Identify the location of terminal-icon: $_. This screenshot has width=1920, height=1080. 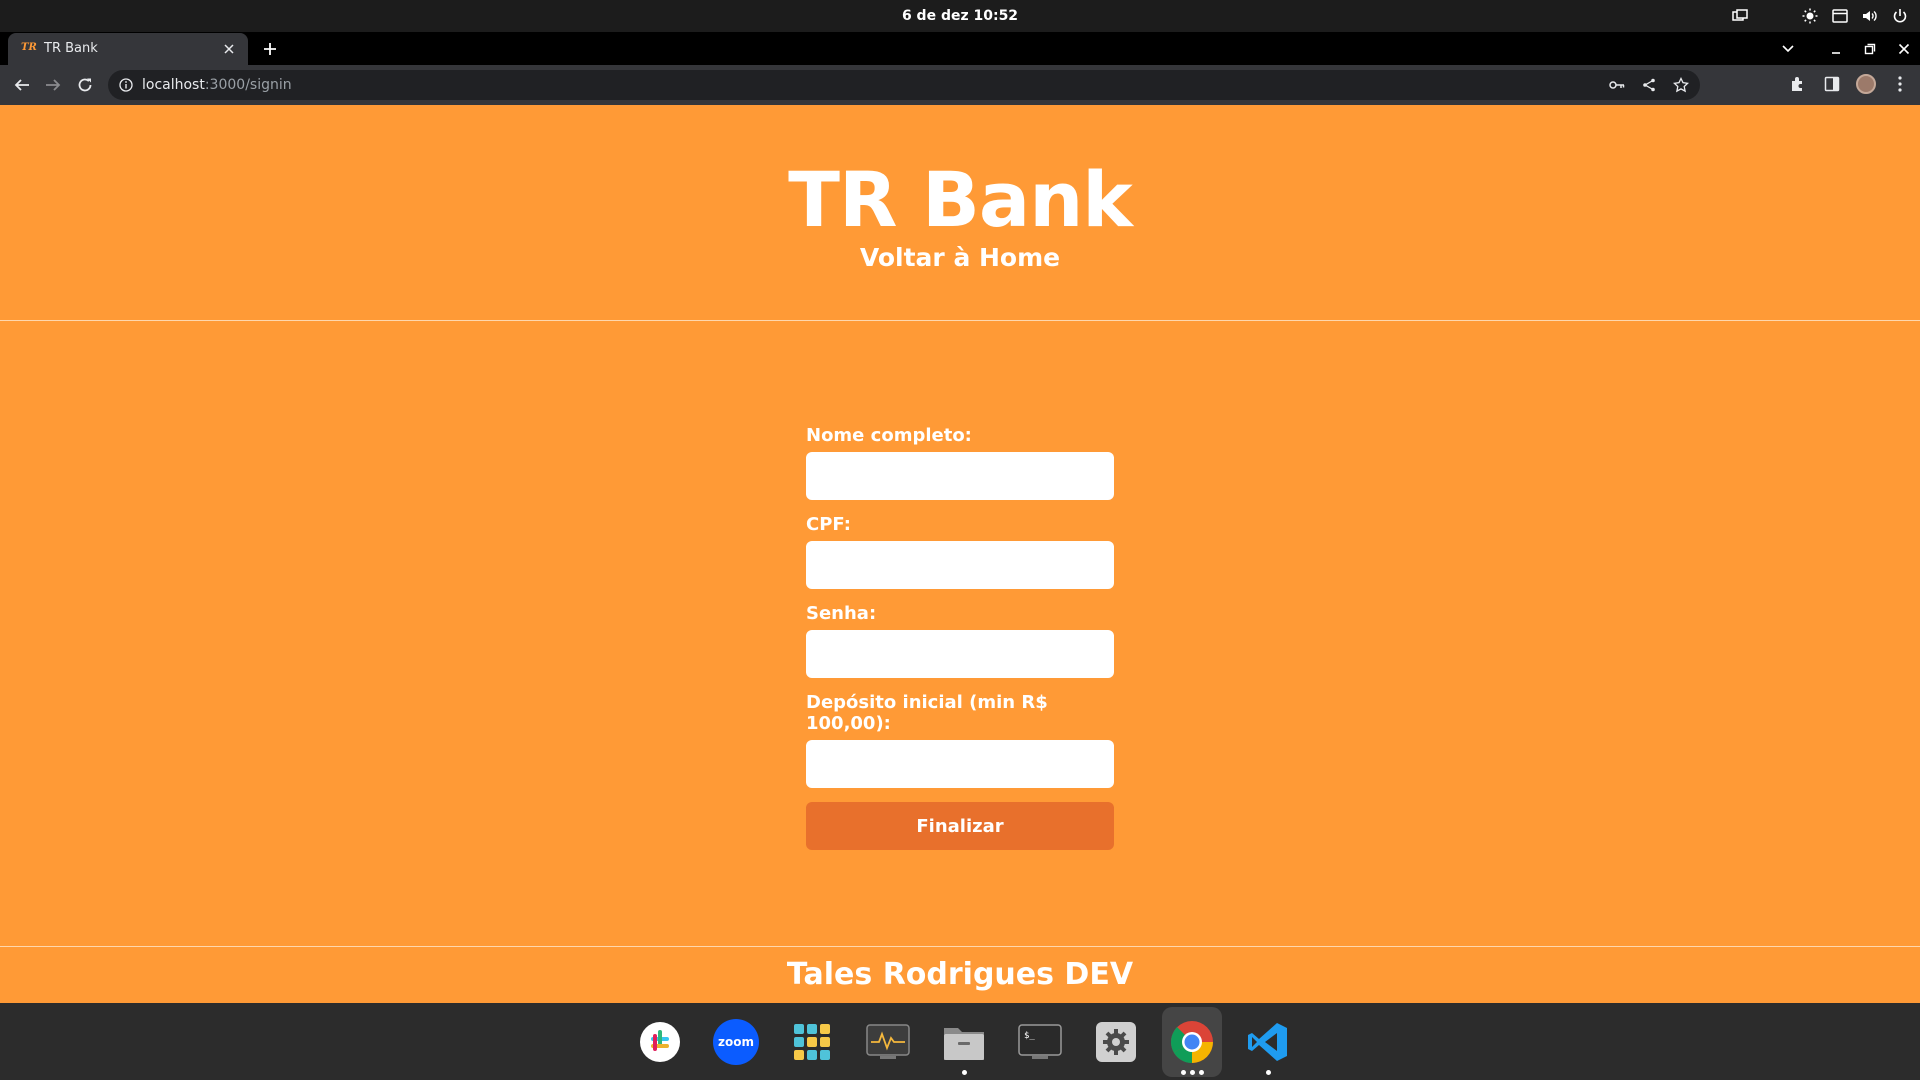
(1040, 1042).